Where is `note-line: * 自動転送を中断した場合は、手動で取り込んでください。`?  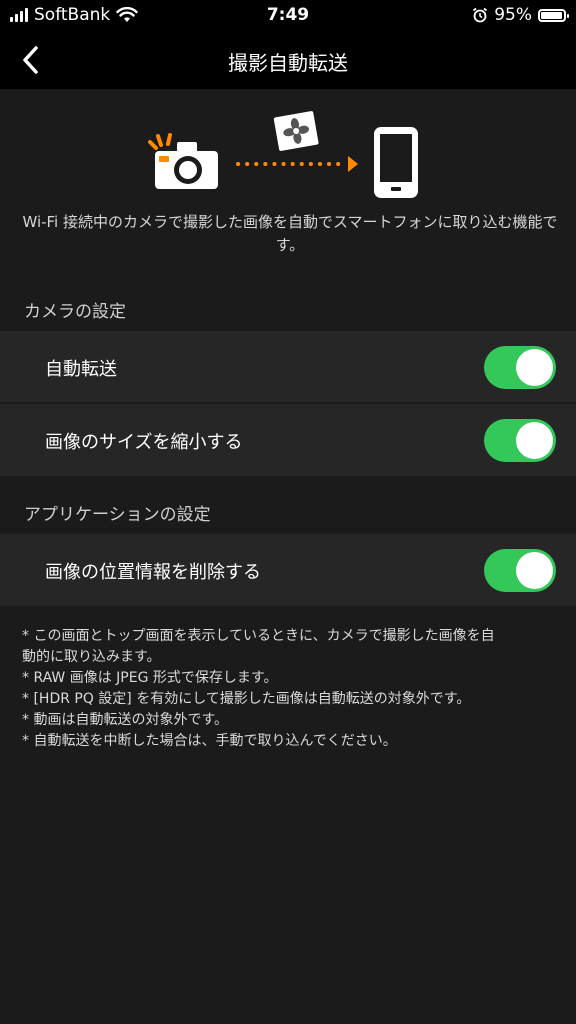
note-line: * 自動転送を中断した場合は、手動で取り込んでください。 is located at coordinates (209, 741).